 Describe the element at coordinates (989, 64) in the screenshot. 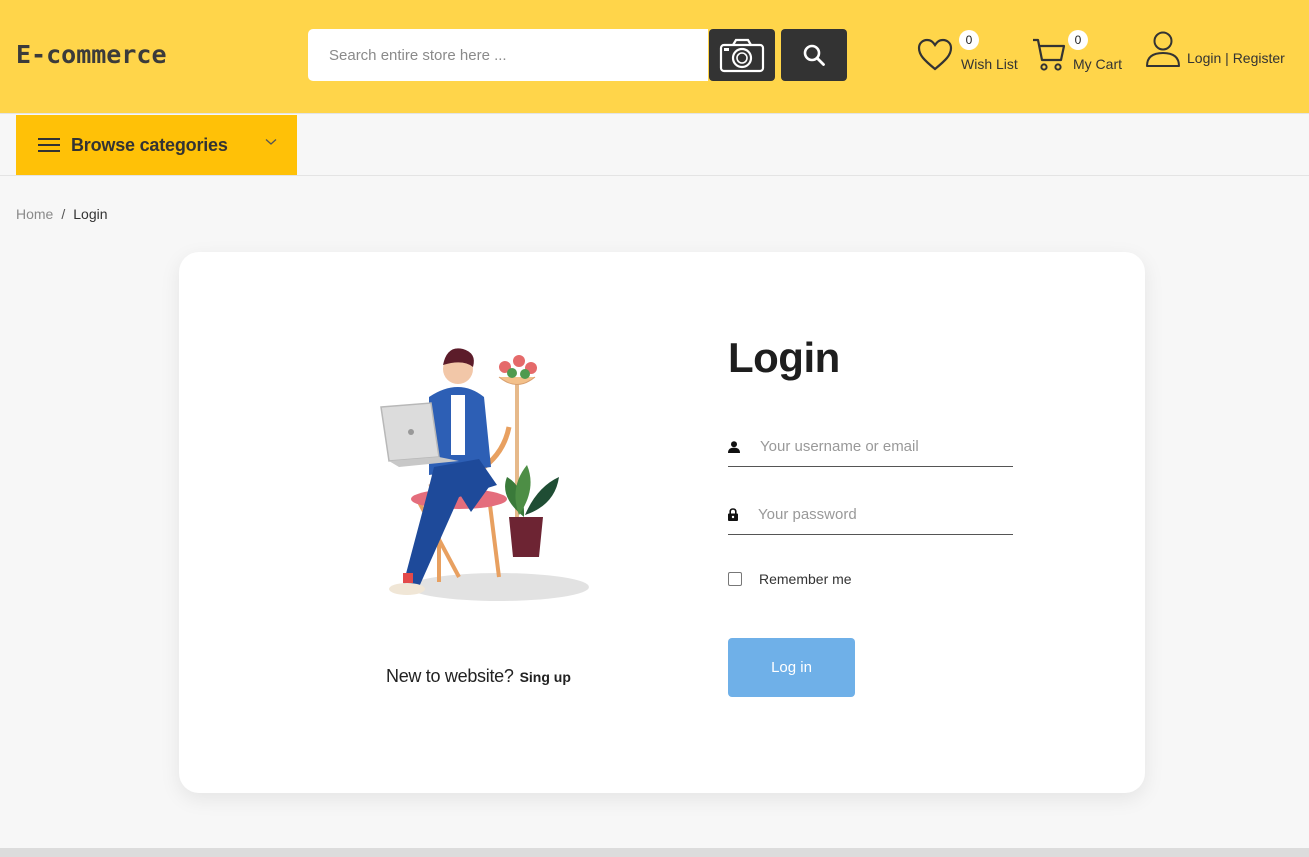

I see `wishlist-label: Wish List` at that location.